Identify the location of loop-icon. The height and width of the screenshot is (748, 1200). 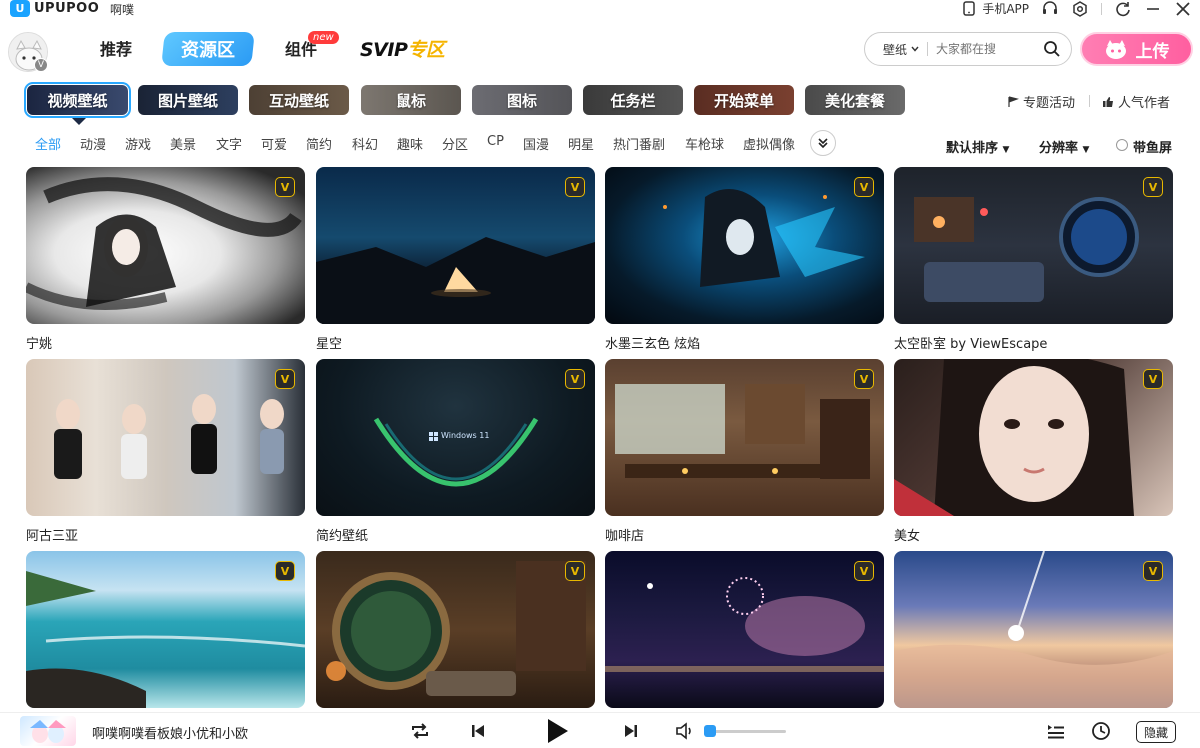
(420, 731).